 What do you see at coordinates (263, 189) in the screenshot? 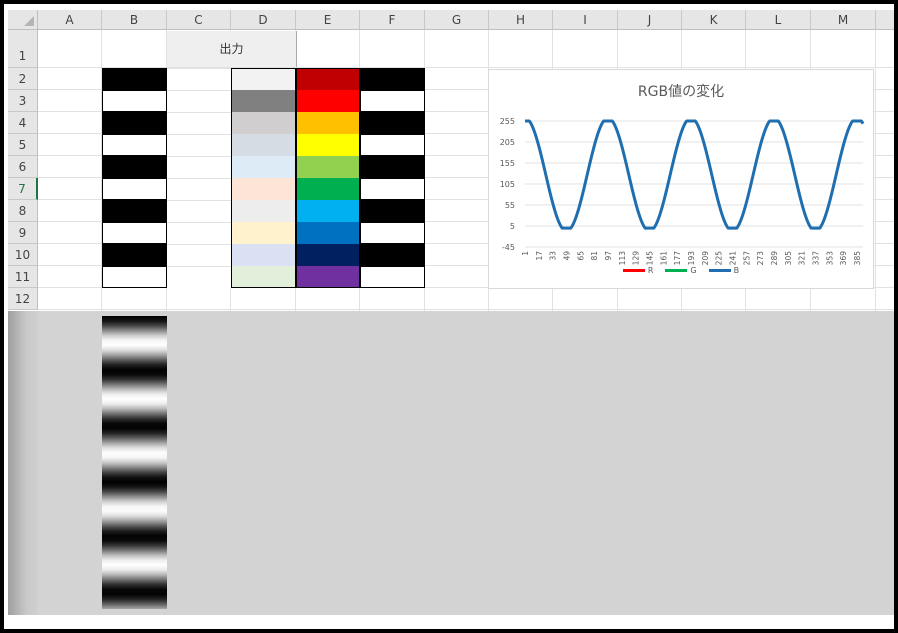
I see `cell-d7` at bounding box center [263, 189].